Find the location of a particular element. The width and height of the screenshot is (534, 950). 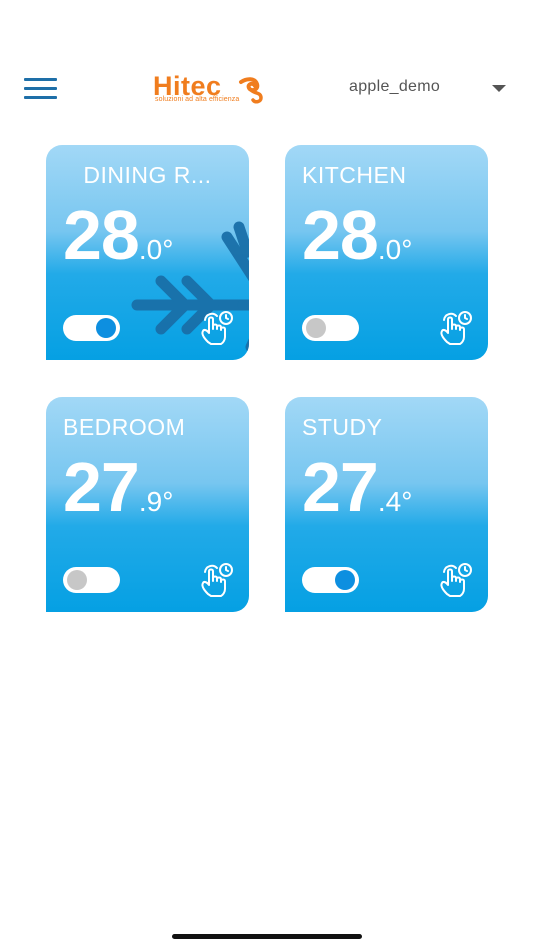

zone-temperature: 27.9° is located at coordinates (118, 487).